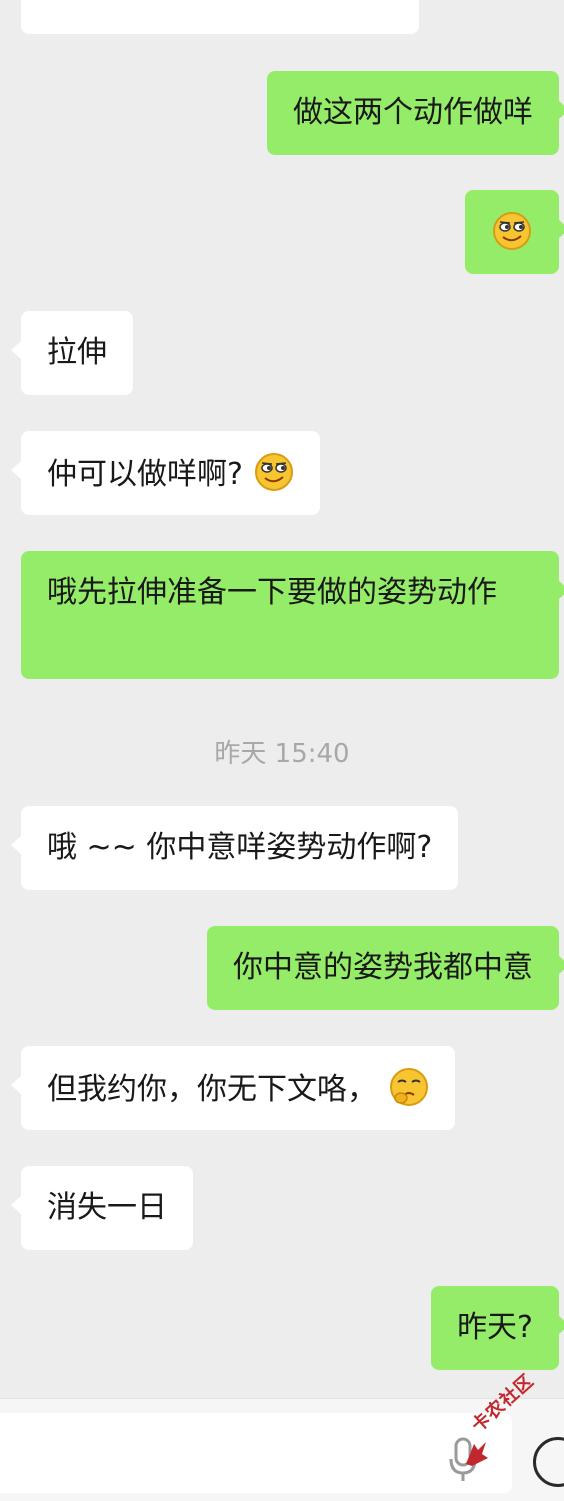 The image size is (564, 1501). I want to click on message-bubble-other: 但我约你，你无下文咯，, so click(233, 1088).